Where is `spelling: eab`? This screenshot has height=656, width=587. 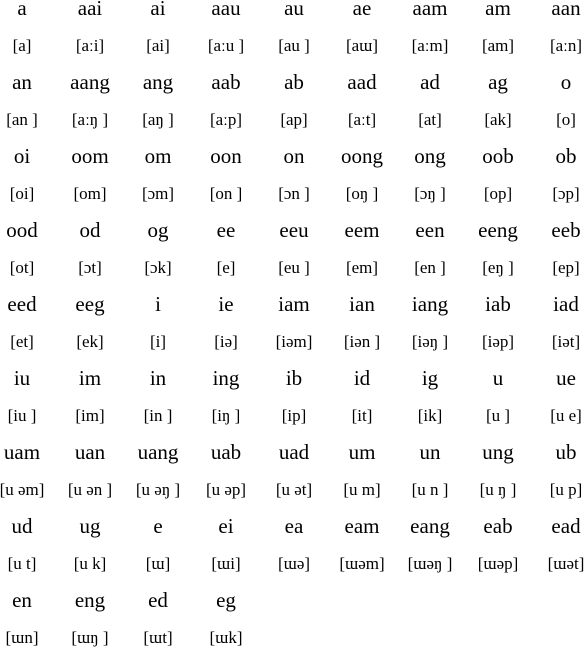
spelling: eab is located at coordinates (498, 526).